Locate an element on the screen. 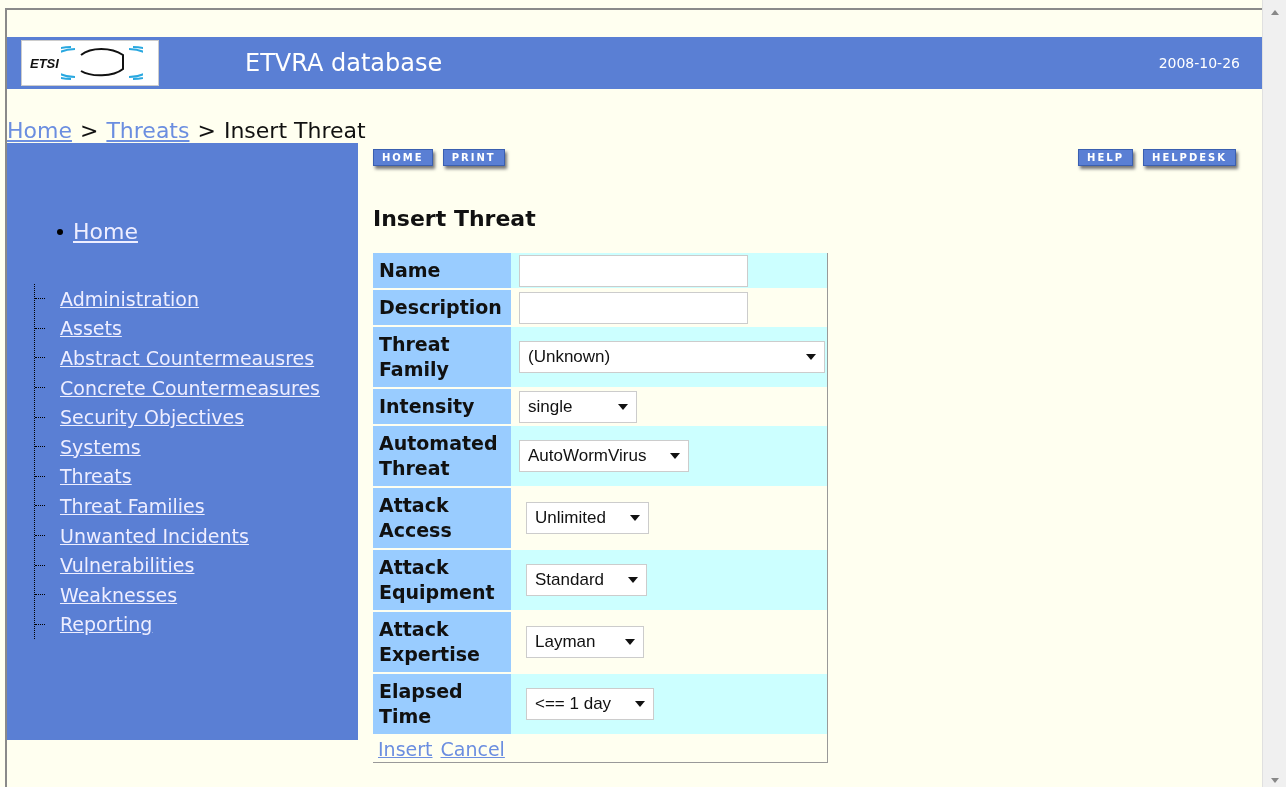  field-label: Attack Equipment is located at coordinates (442, 580).